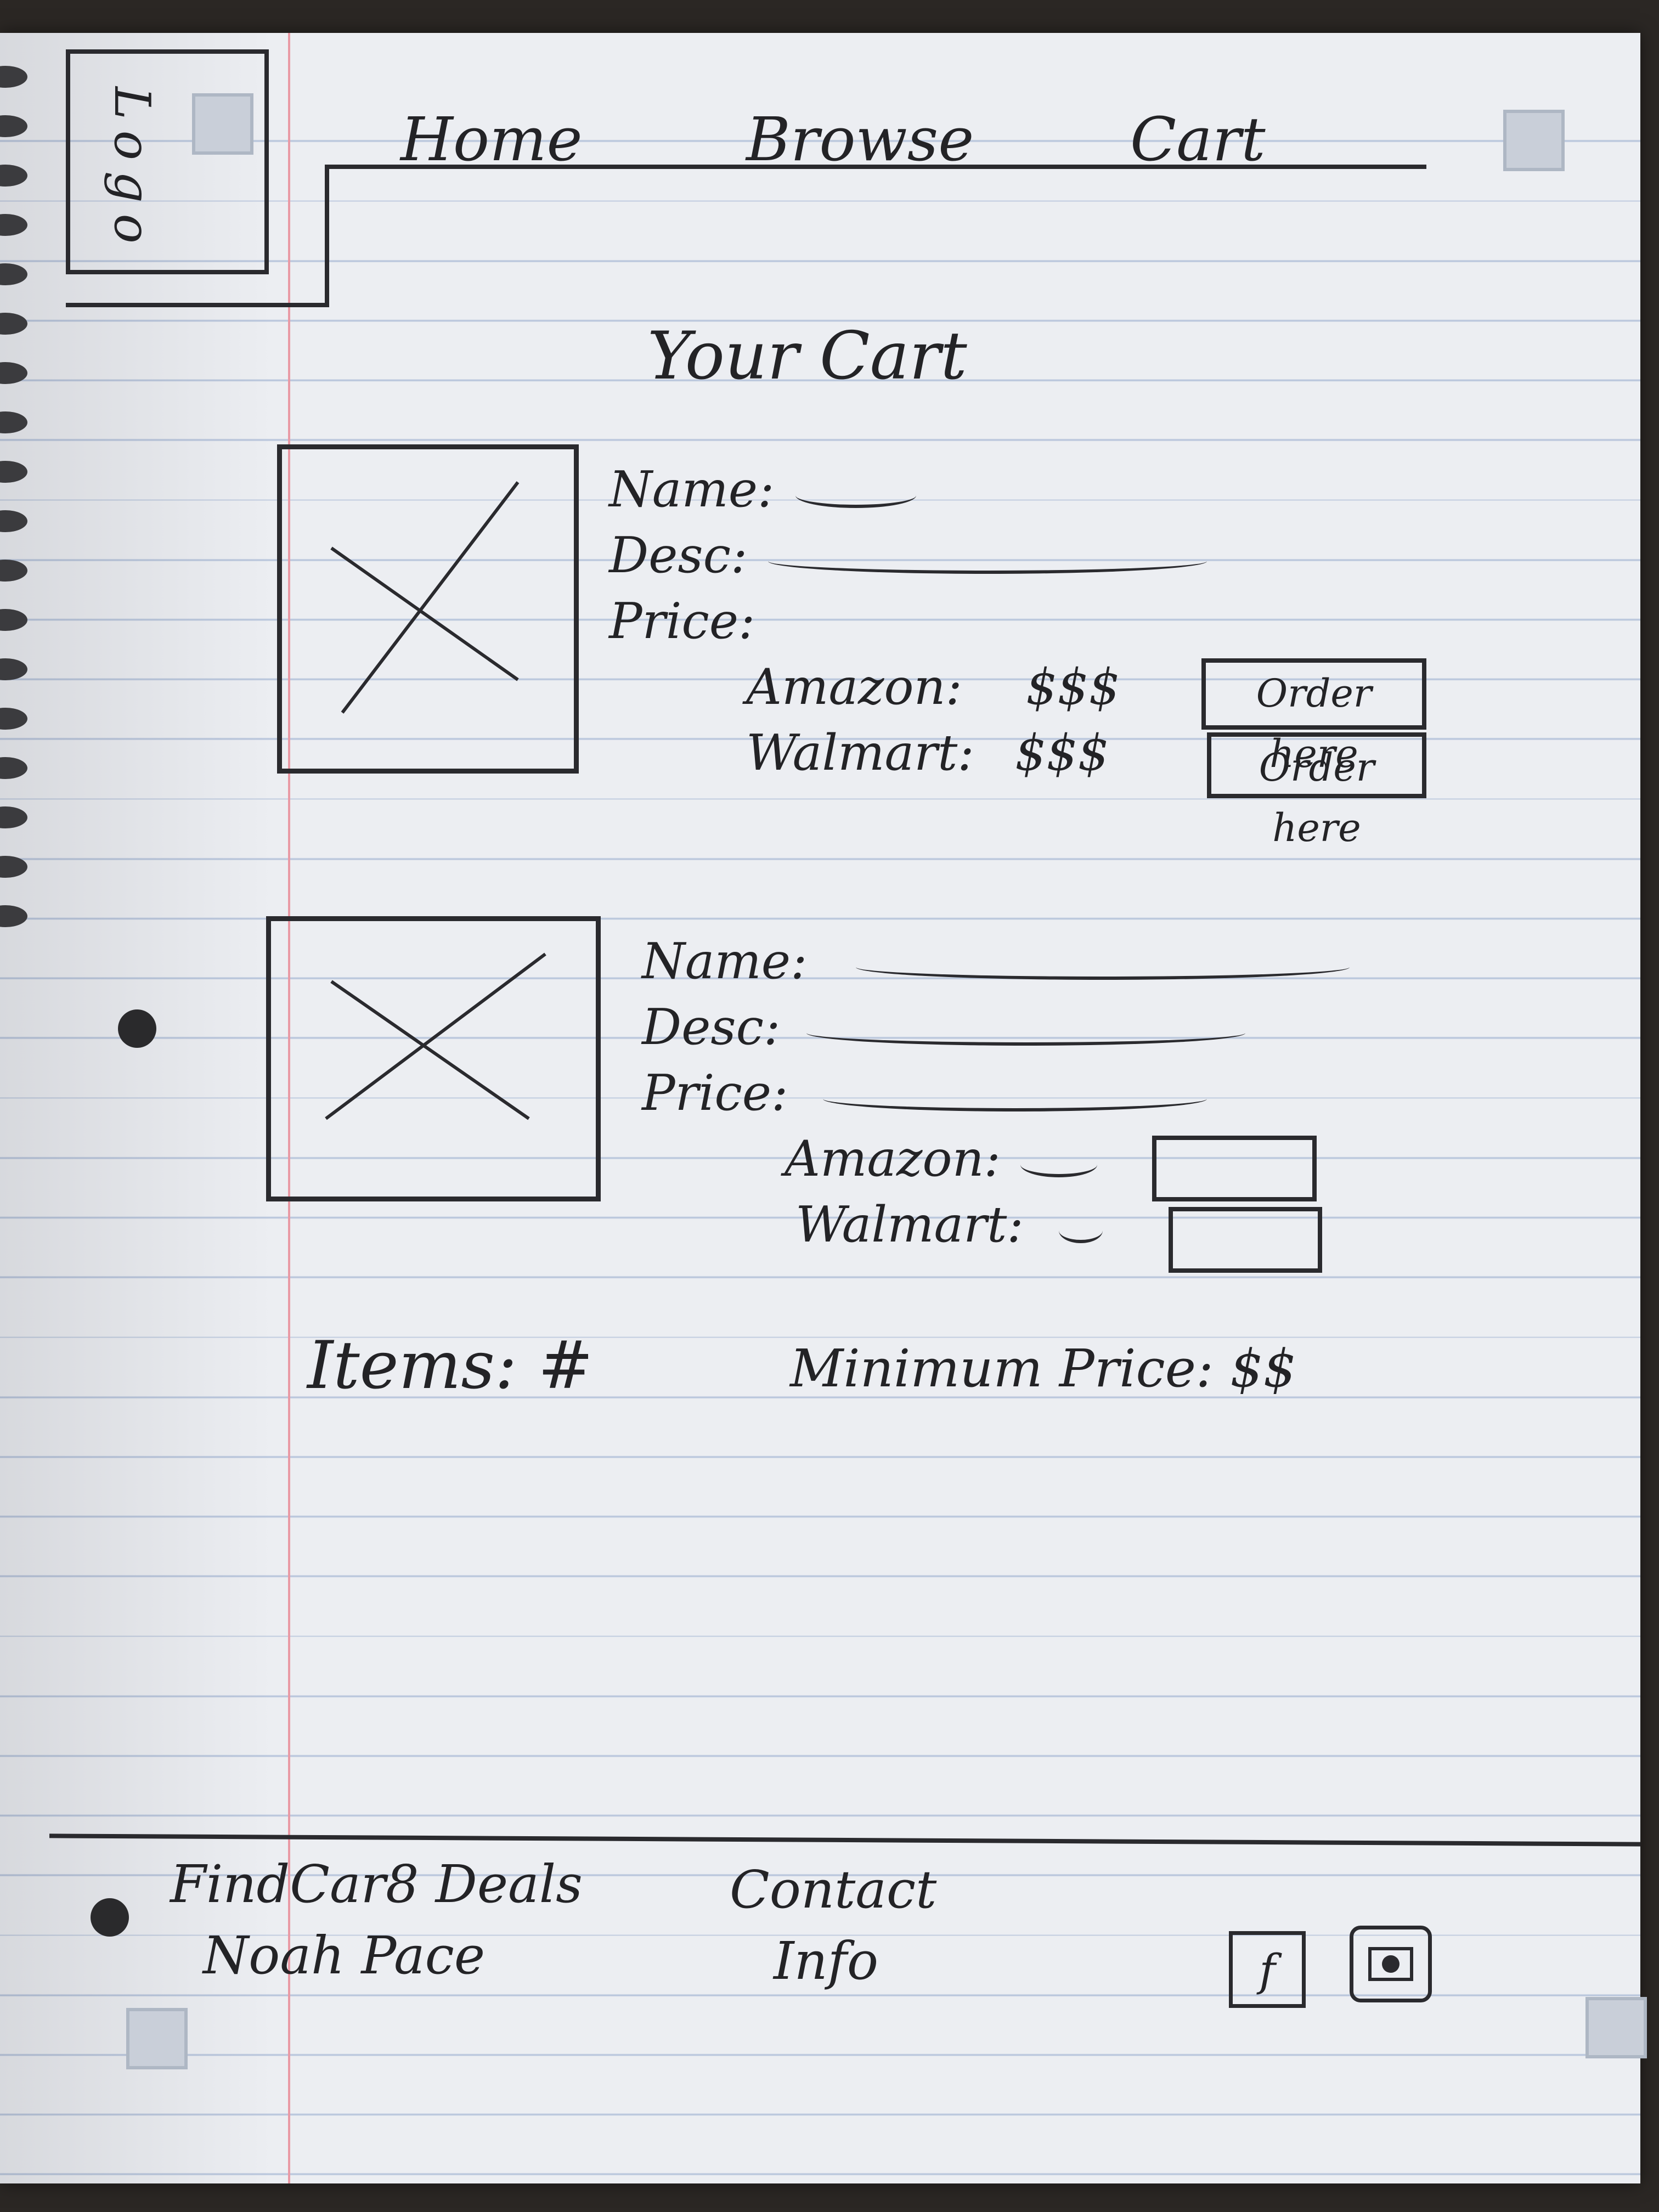 The image size is (1659, 2212). I want to click on walmart-price-value, so click(1081, 1231).